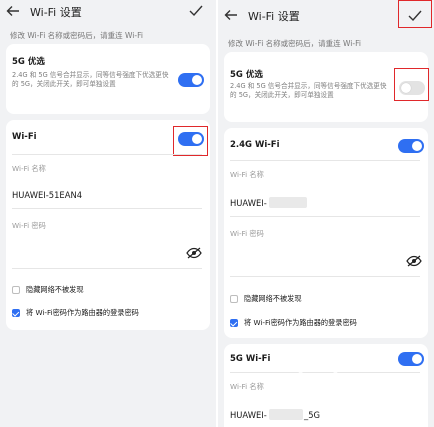 This screenshot has width=434, height=427. I want to click on wifi-name-field: HUAWEI-51EAN4, so click(47, 195).